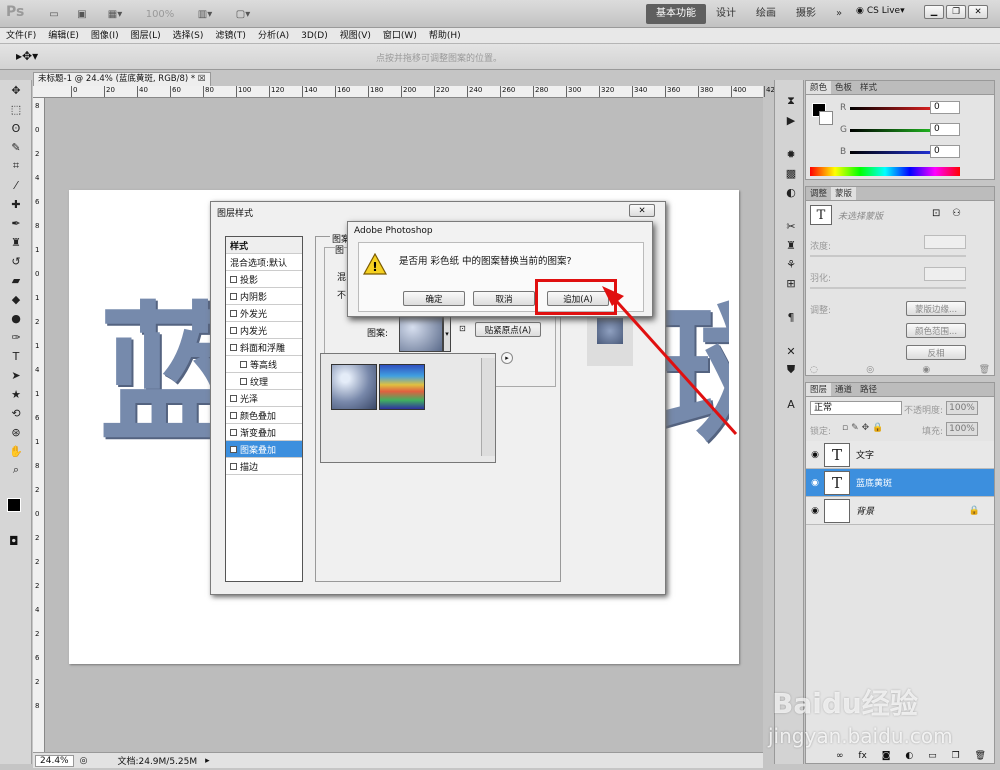 The image size is (1000, 770). Describe the element at coordinates (355, 36) in the screenshot. I see `menu-view: 视图(V)` at that location.